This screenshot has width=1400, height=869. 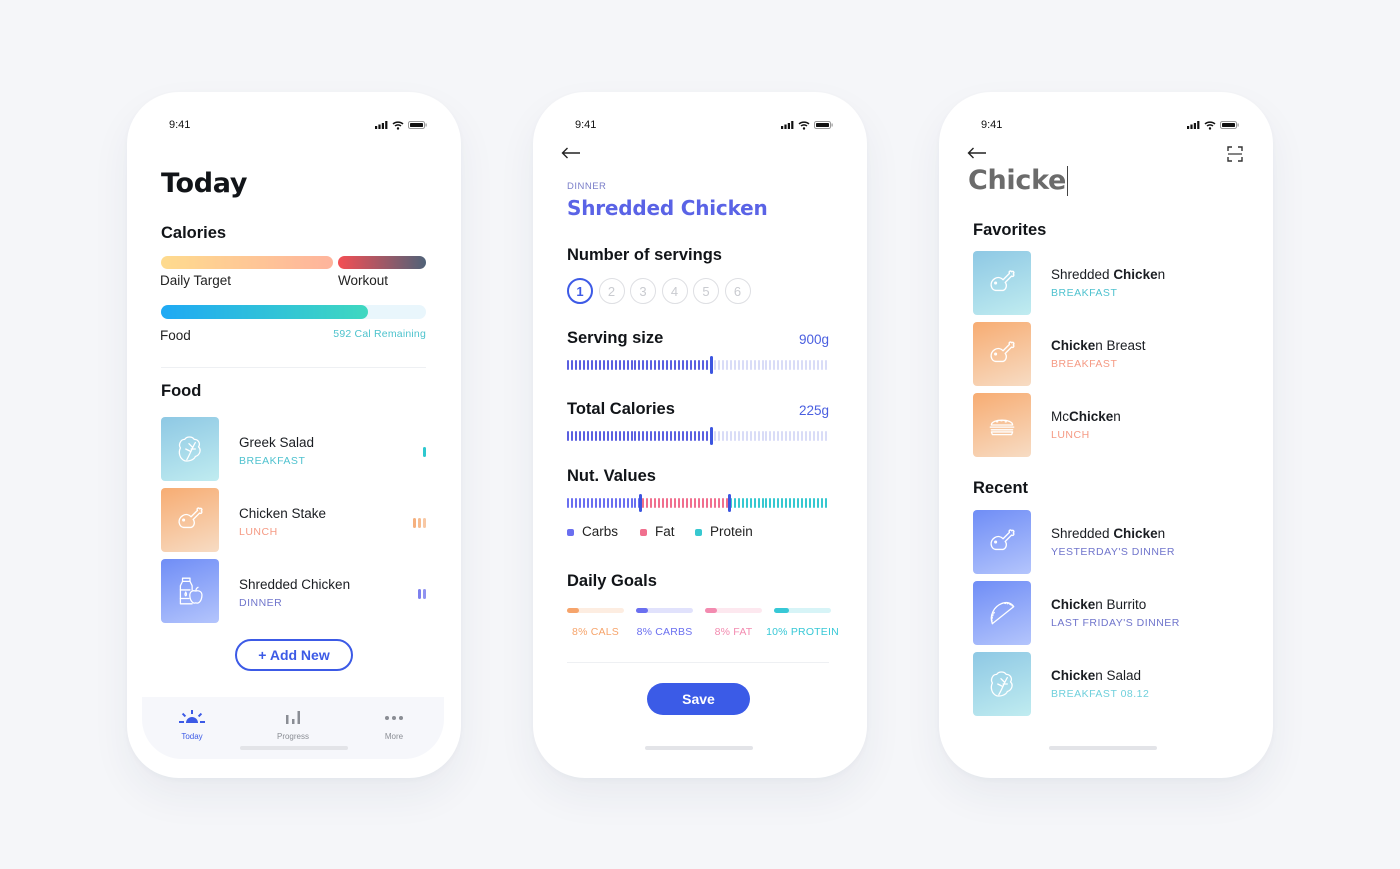 I want to click on result-name: McChicken, so click(x=1086, y=416).